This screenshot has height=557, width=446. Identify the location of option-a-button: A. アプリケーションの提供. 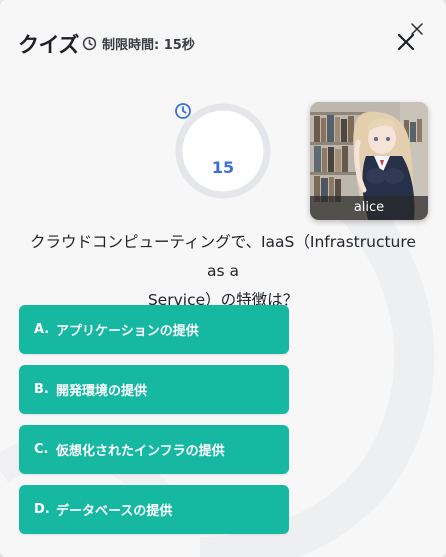
(154, 329).